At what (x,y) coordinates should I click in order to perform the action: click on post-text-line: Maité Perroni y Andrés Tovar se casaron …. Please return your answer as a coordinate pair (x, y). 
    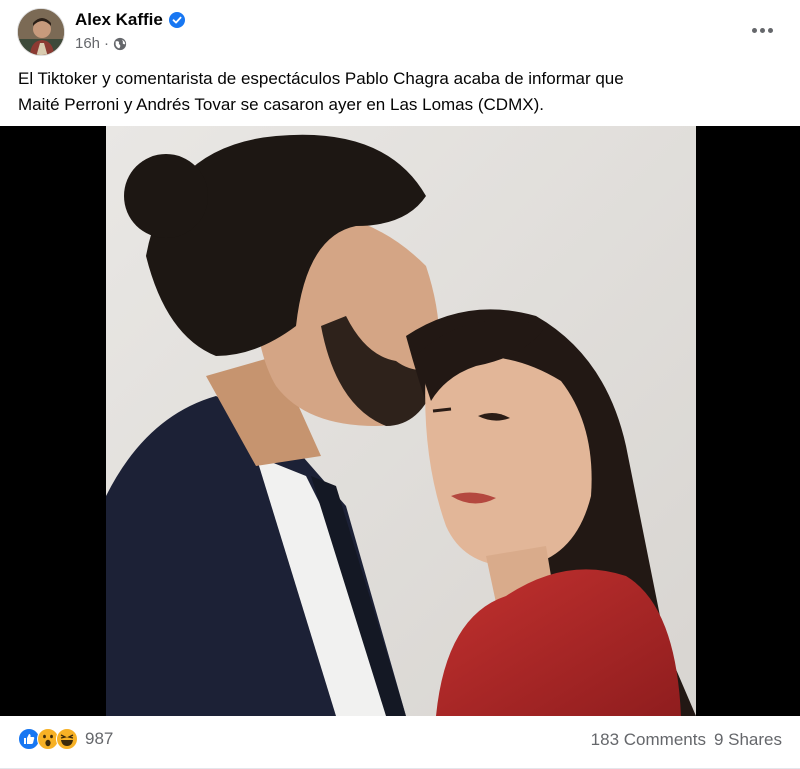
    Looking at the image, I should click on (281, 104).